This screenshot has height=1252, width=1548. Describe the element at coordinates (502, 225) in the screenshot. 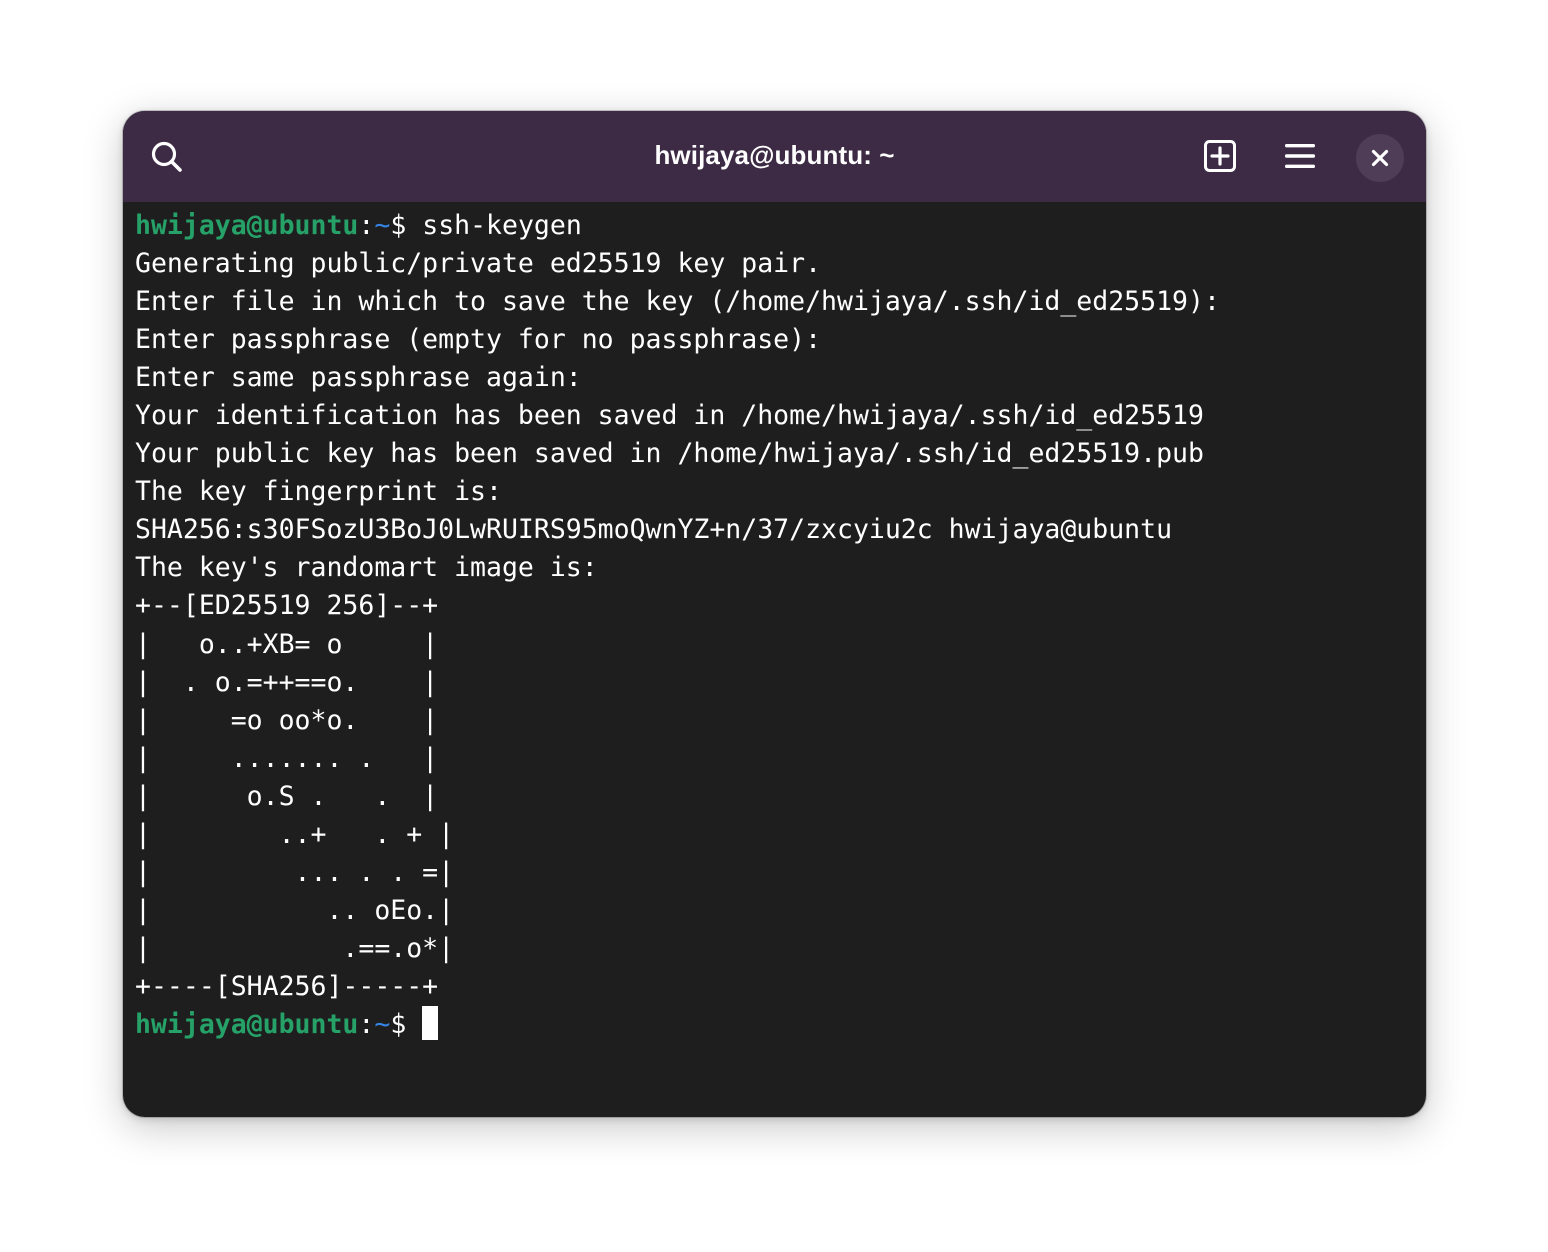

I see `command-text: ssh-keygen` at that location.